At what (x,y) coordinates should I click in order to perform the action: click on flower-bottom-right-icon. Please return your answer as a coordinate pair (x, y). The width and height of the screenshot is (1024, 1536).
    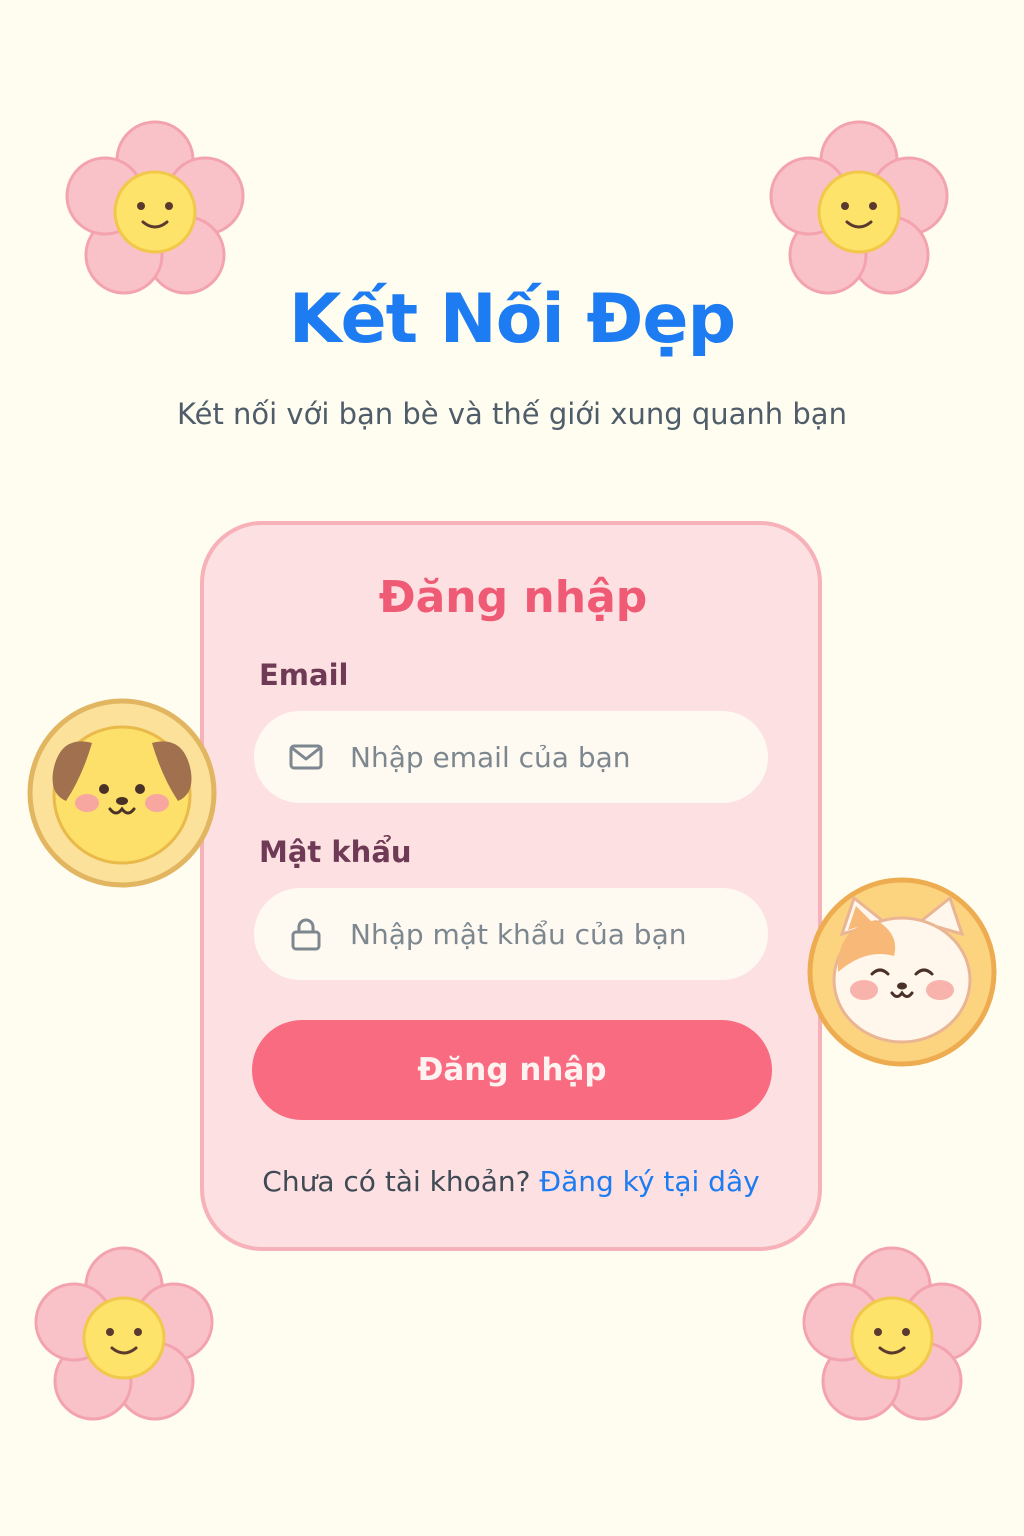
    Looking at the image, I should click on (892, 1338).